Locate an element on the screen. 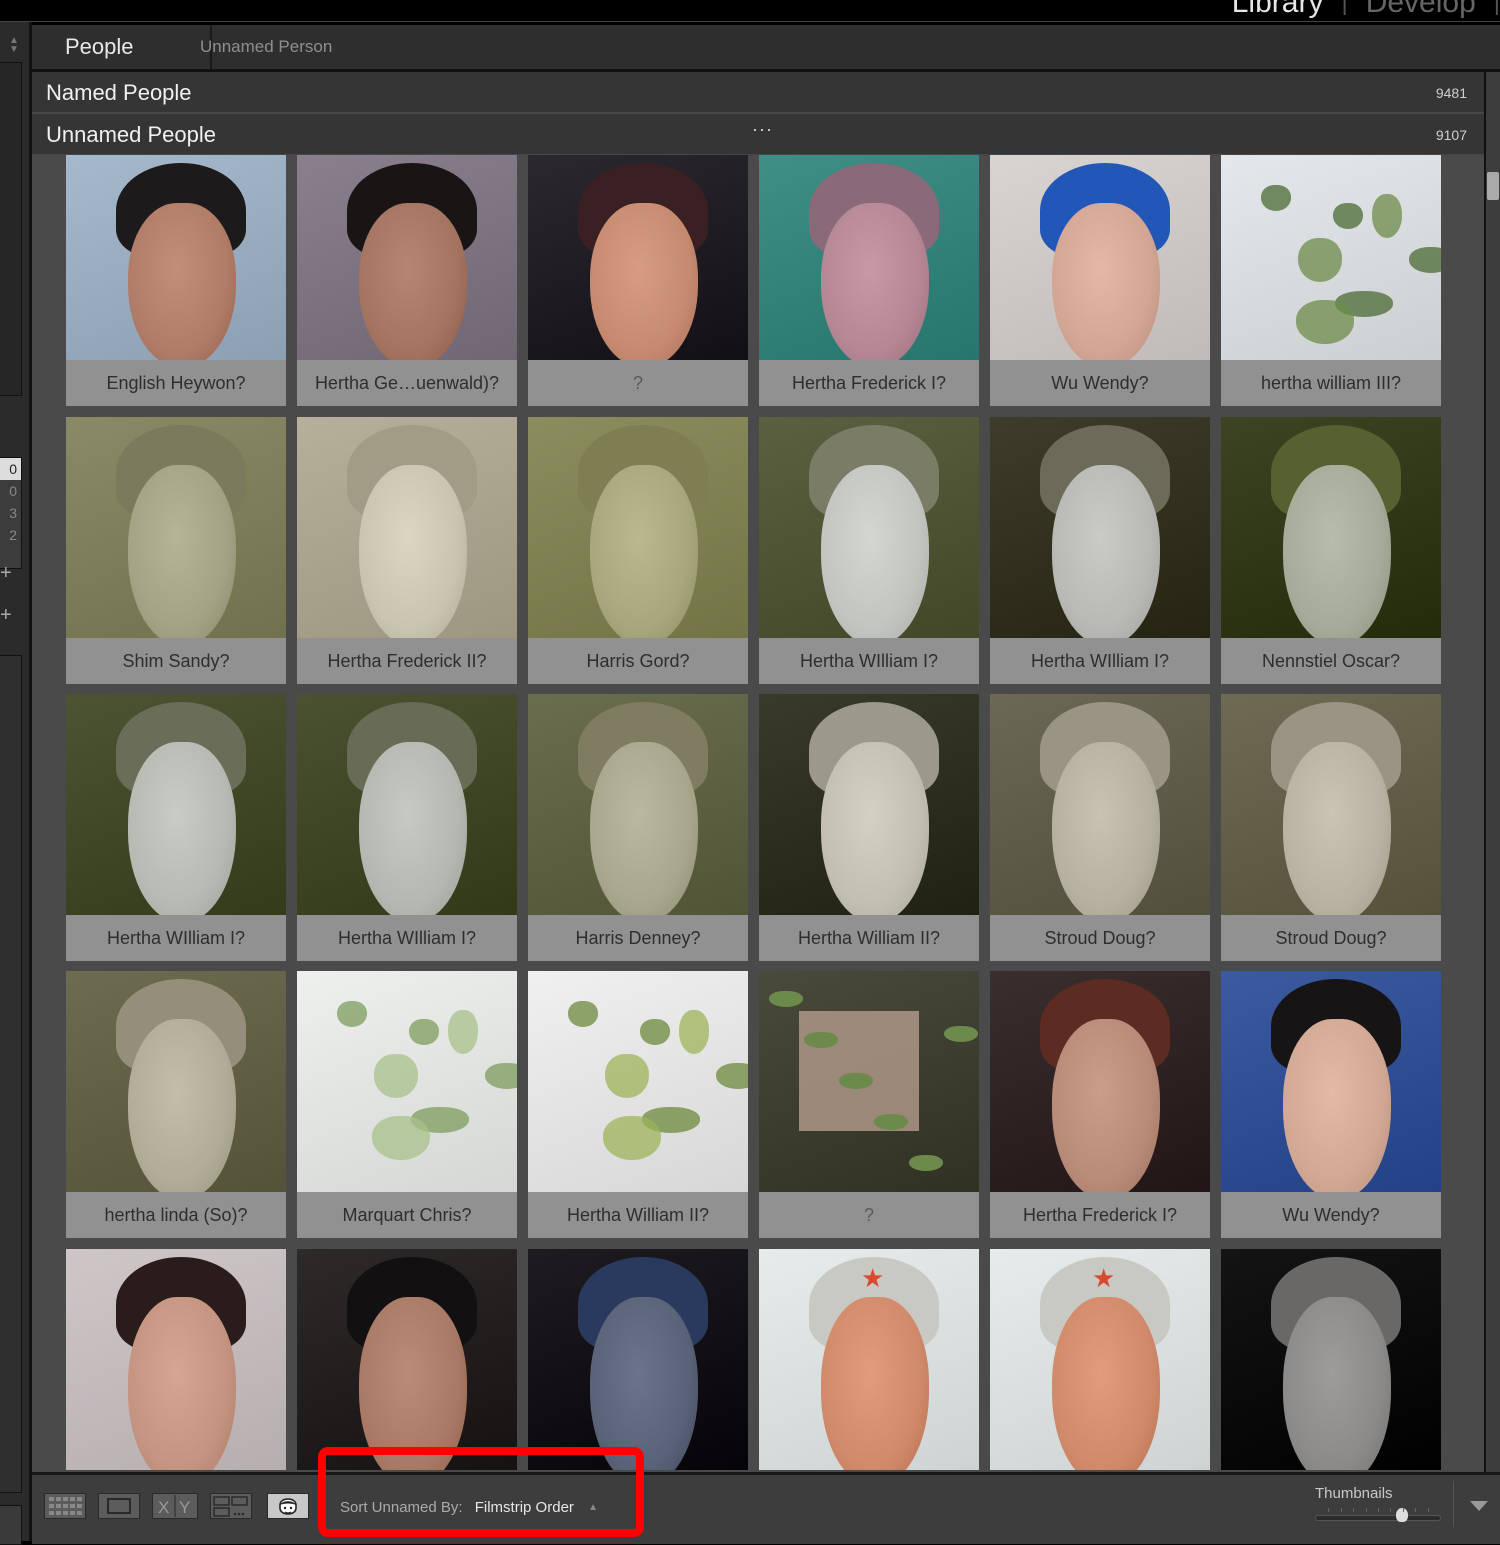 This screenshot has height=1545, width=1500. toolbar-menu-triangle-icon is located at coordinates (1479, 1506).